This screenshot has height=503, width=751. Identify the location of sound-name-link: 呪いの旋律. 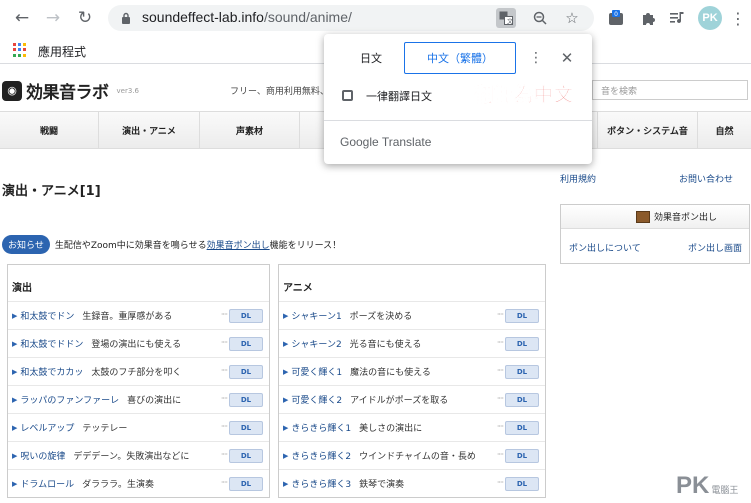
(42, 455).